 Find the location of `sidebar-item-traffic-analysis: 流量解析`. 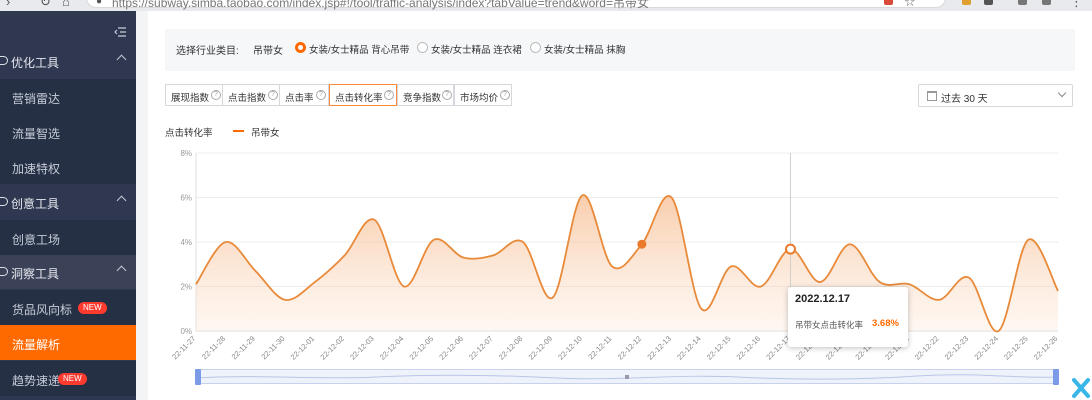

sidebar-item-traffic-analysis: 流量解析 is located at coordinates (68, 342).